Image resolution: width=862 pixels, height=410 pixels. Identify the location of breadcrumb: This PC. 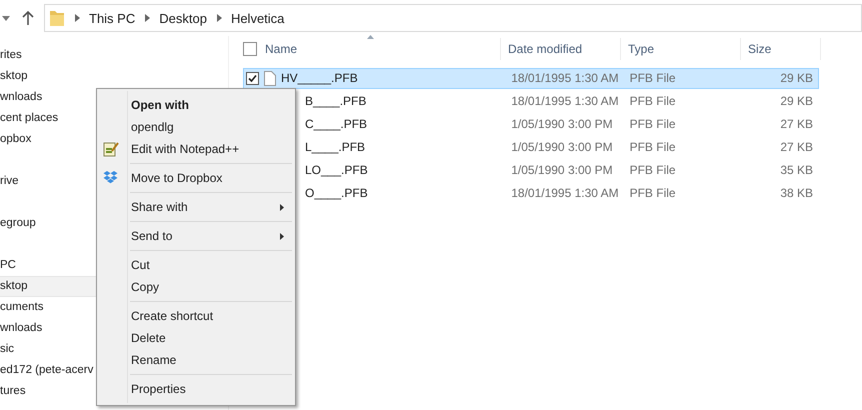
(112, 18).